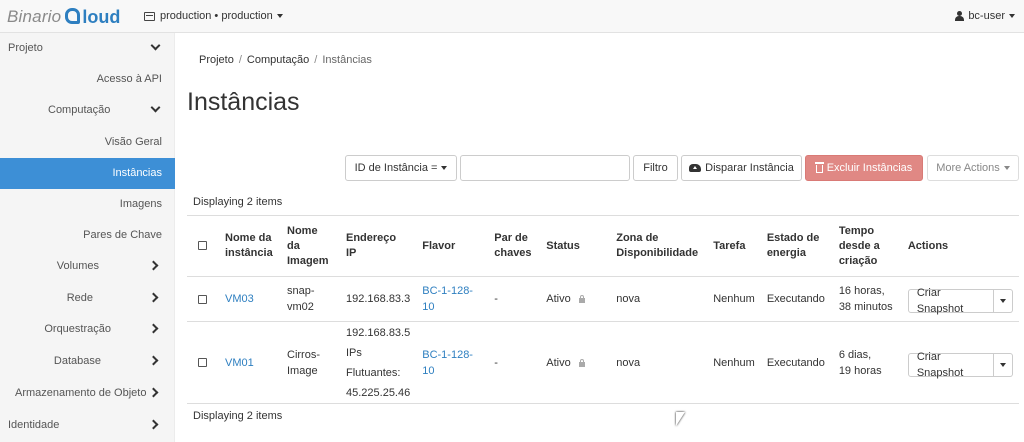  What do you see at coordinates (149, 16) in the screenshot?
I see `project-icon` at bounding box center [149, 16].